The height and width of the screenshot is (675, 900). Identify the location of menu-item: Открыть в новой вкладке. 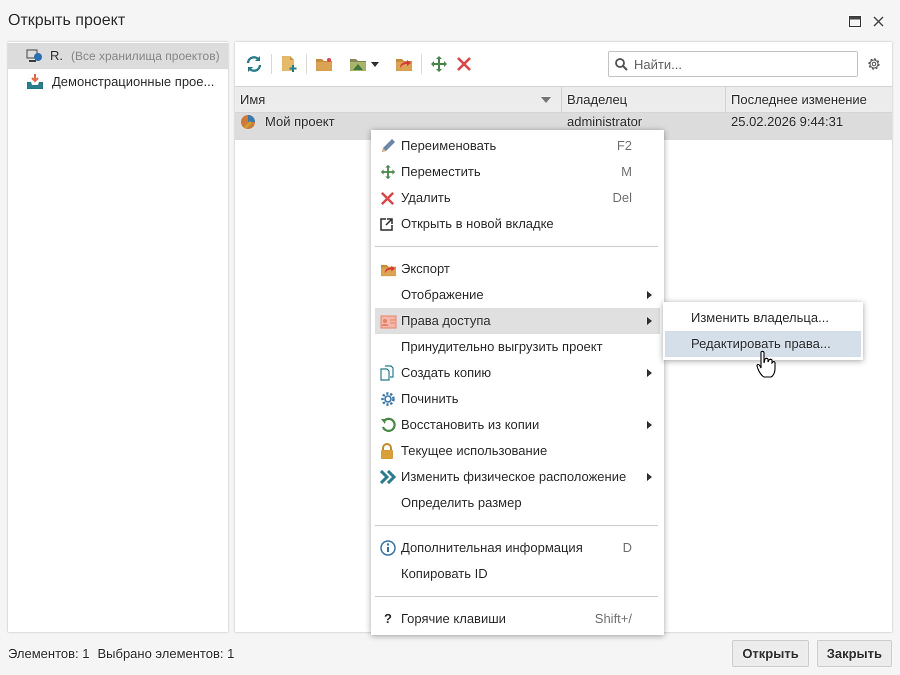
(517, 224).